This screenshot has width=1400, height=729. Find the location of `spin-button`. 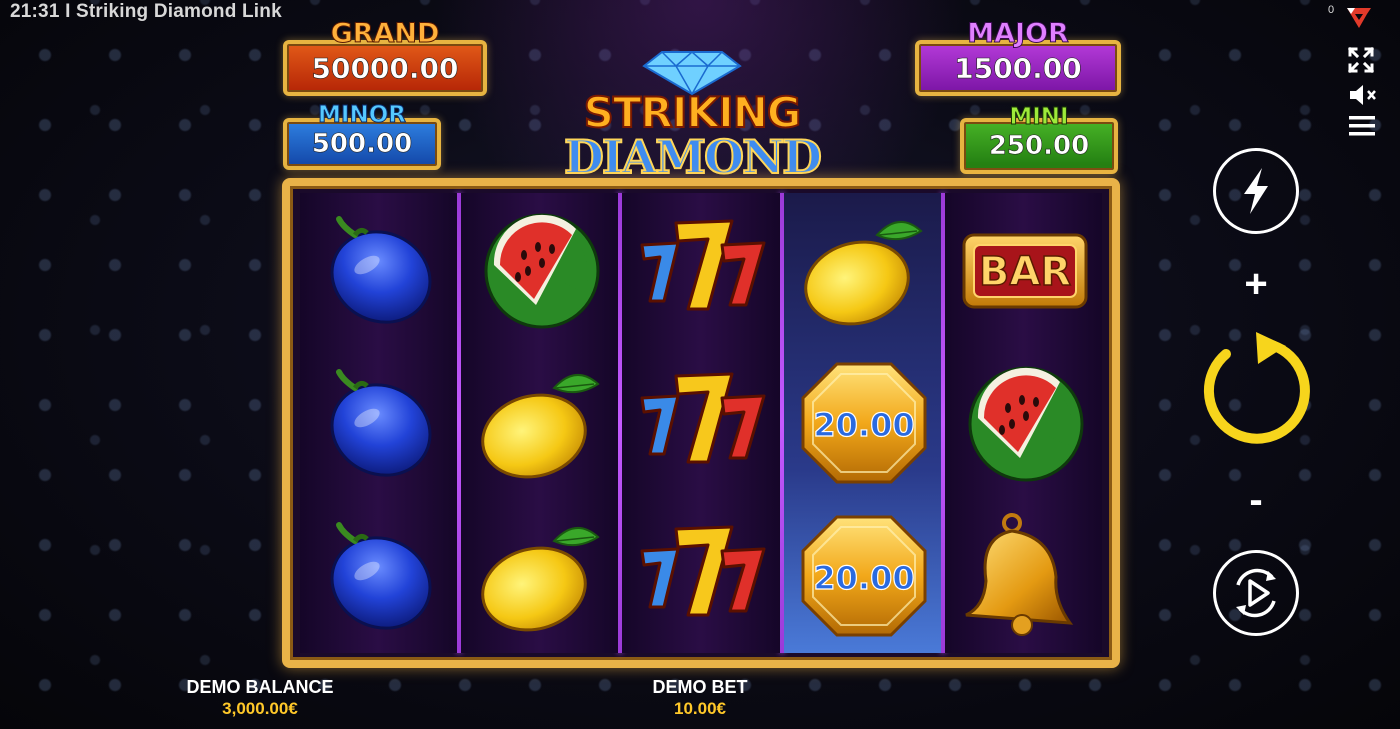

spin-button is located at coordinates (1256, 388).